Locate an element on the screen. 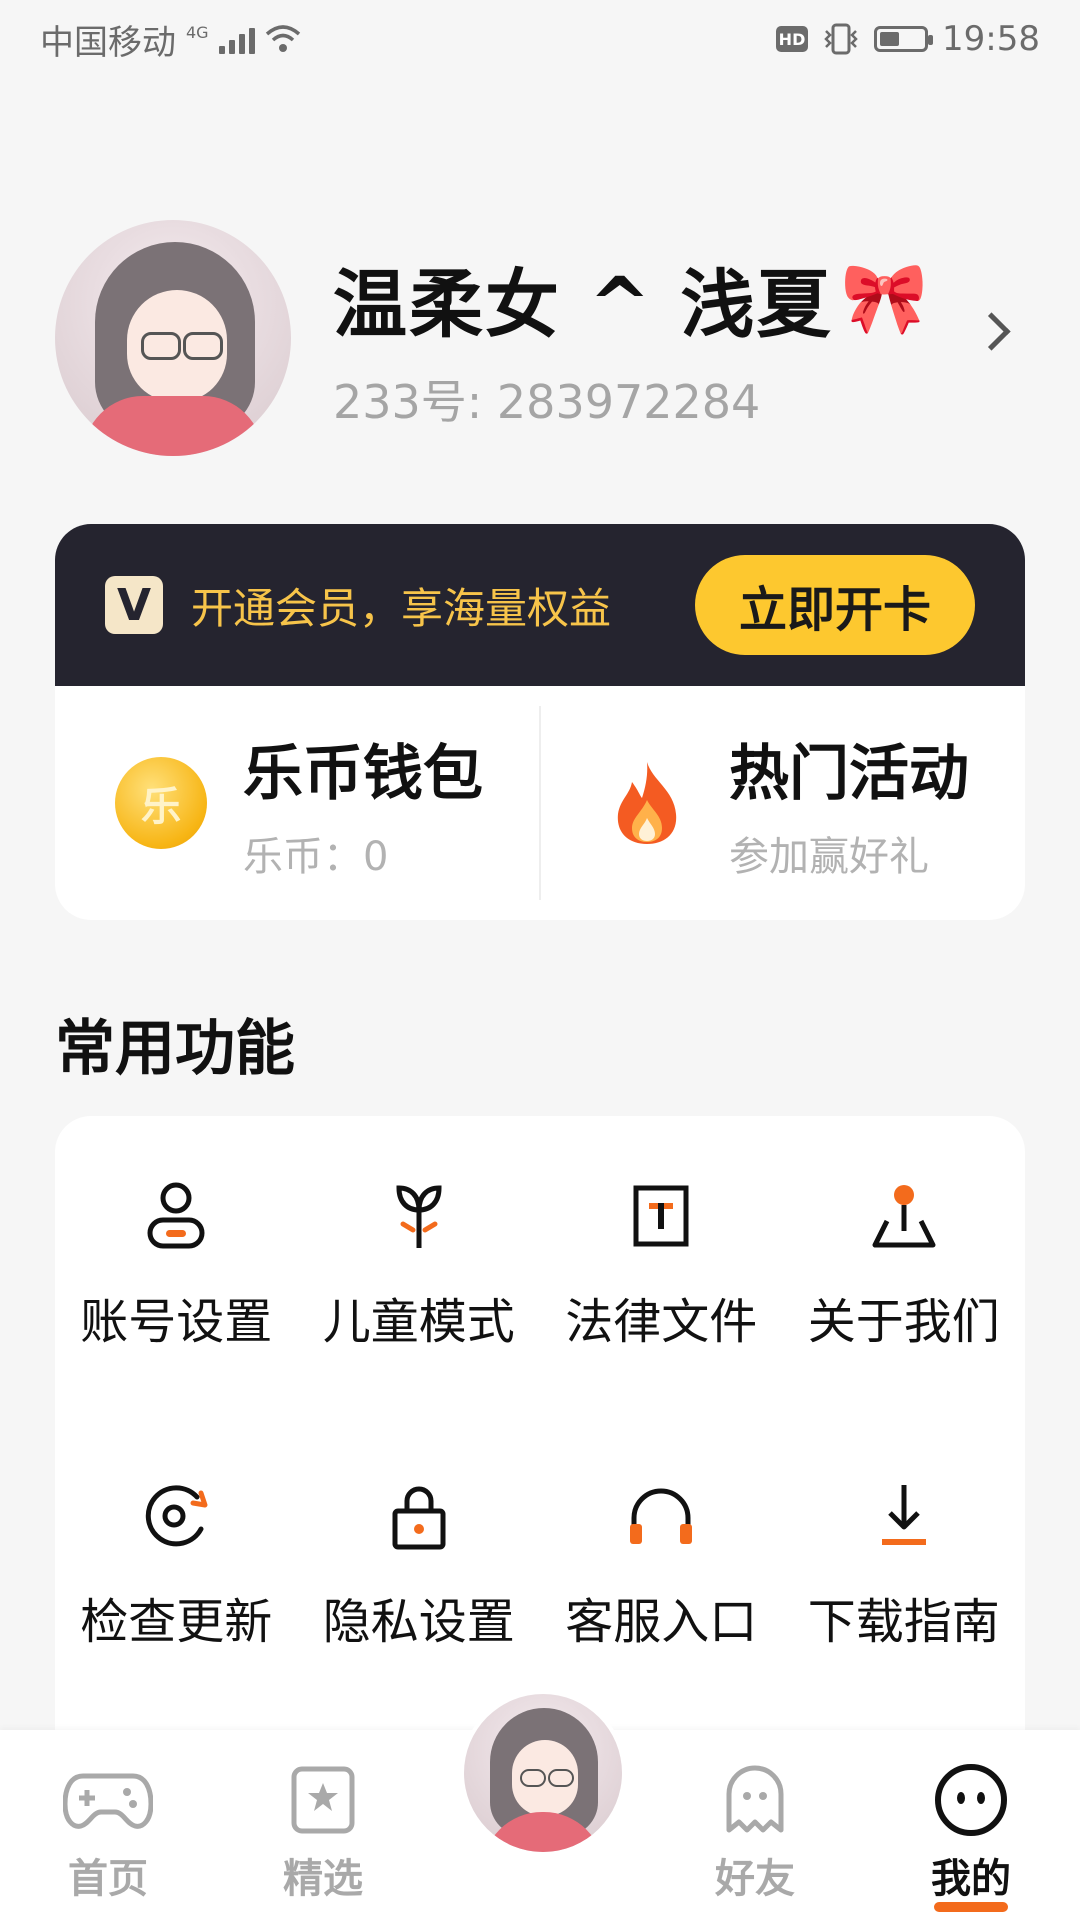 The width and height of the screenshot is (1080, 1920). sprout-icon is located at coordinates (419, 1216).